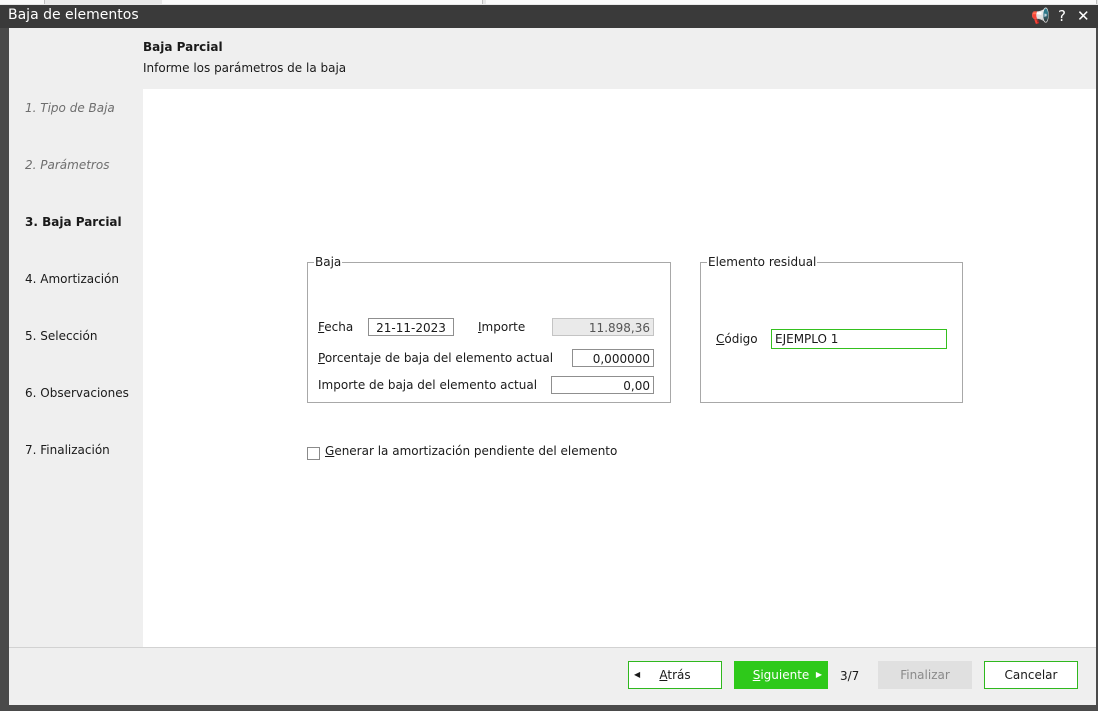 This screenshot has height=711, width=1098. What do you see at coordinates (637, 674) in the screenshot?
I see `chevron-left-icon: ◀` at bounding box center [637, 674].